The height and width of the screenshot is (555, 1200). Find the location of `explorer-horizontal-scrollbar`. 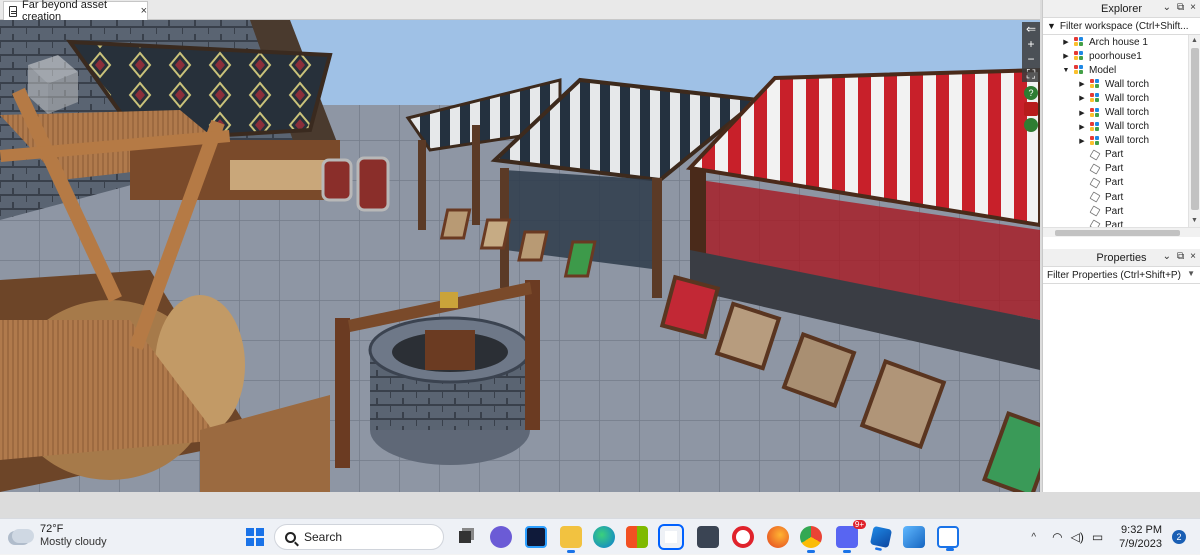

explorer-horizontal-scrollbar is located at coordinates (1121, 232).